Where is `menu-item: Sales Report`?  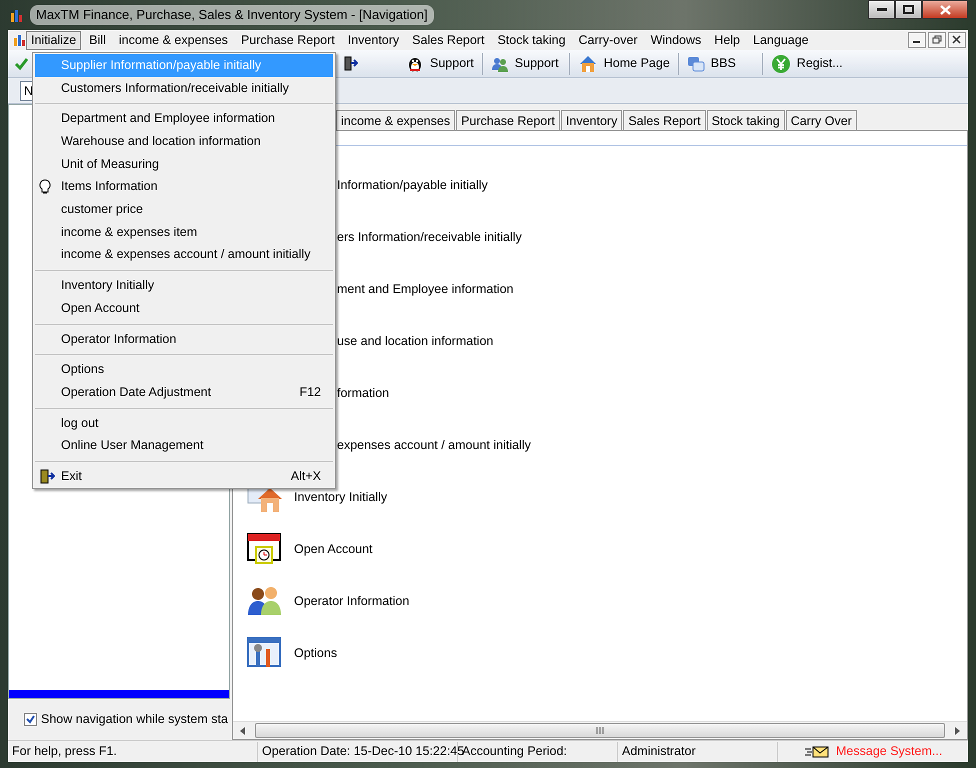 menu-item: Sales Report is located at coordinates (448, 40).